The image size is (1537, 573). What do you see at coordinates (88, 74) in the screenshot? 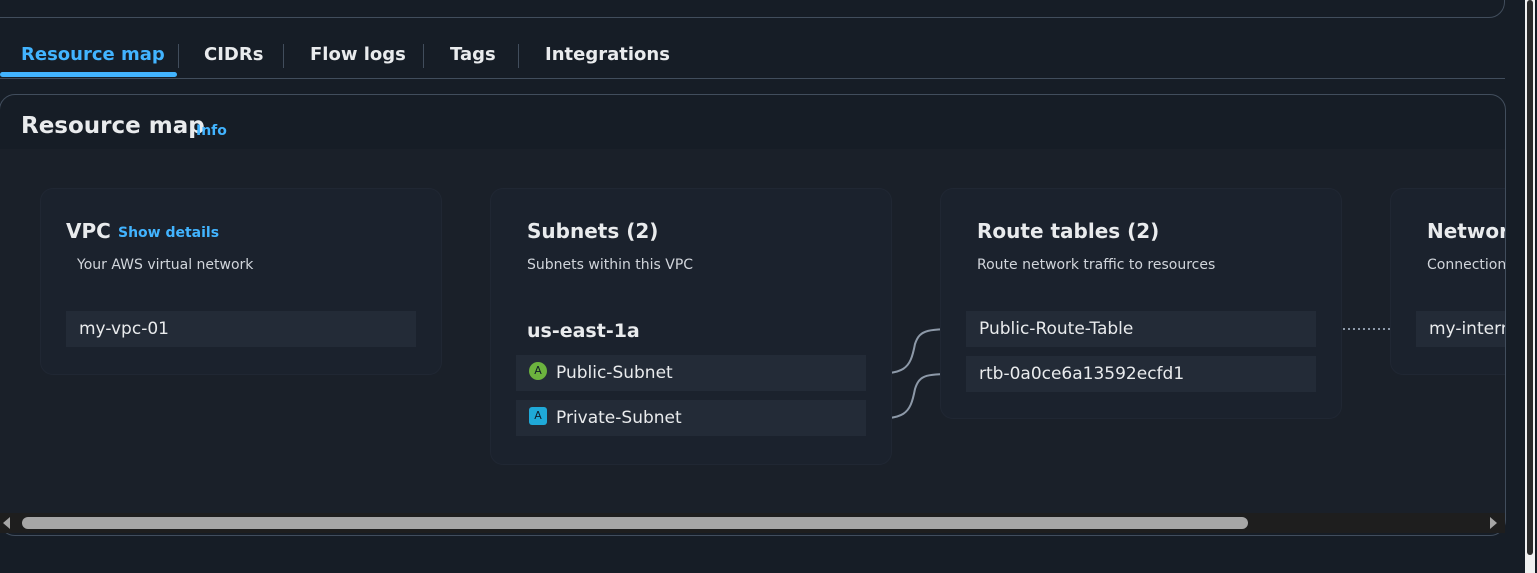
I see `active-tab-indicator` at bounding box center [88, 74].